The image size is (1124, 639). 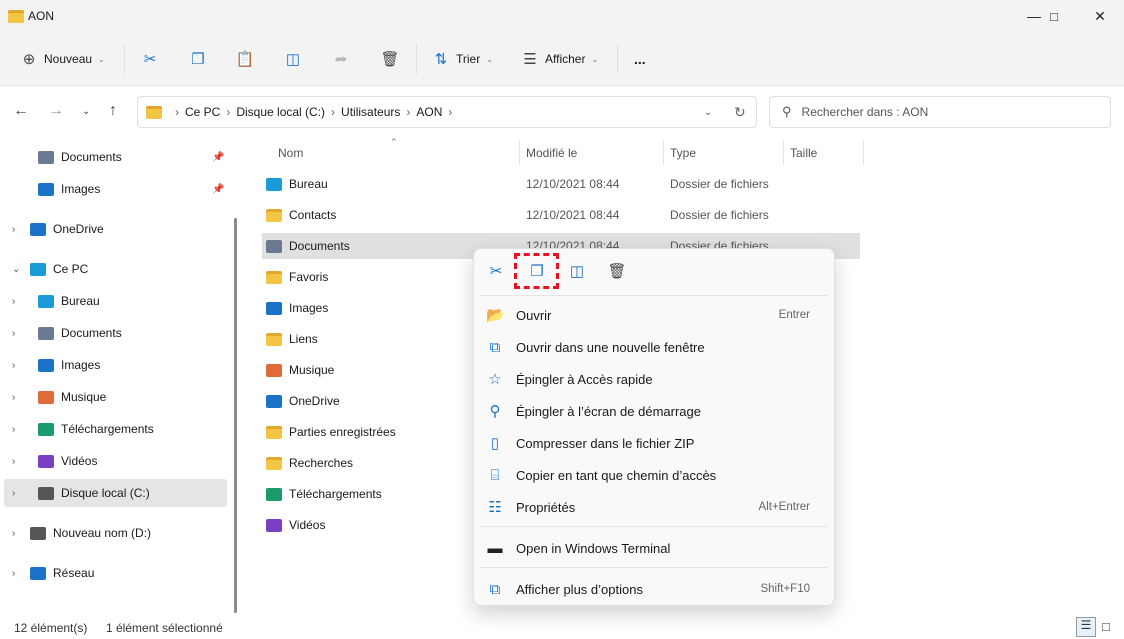 I want to click on menu-item-label: Épingler à Accès rapide, so click(x=584, y=379).